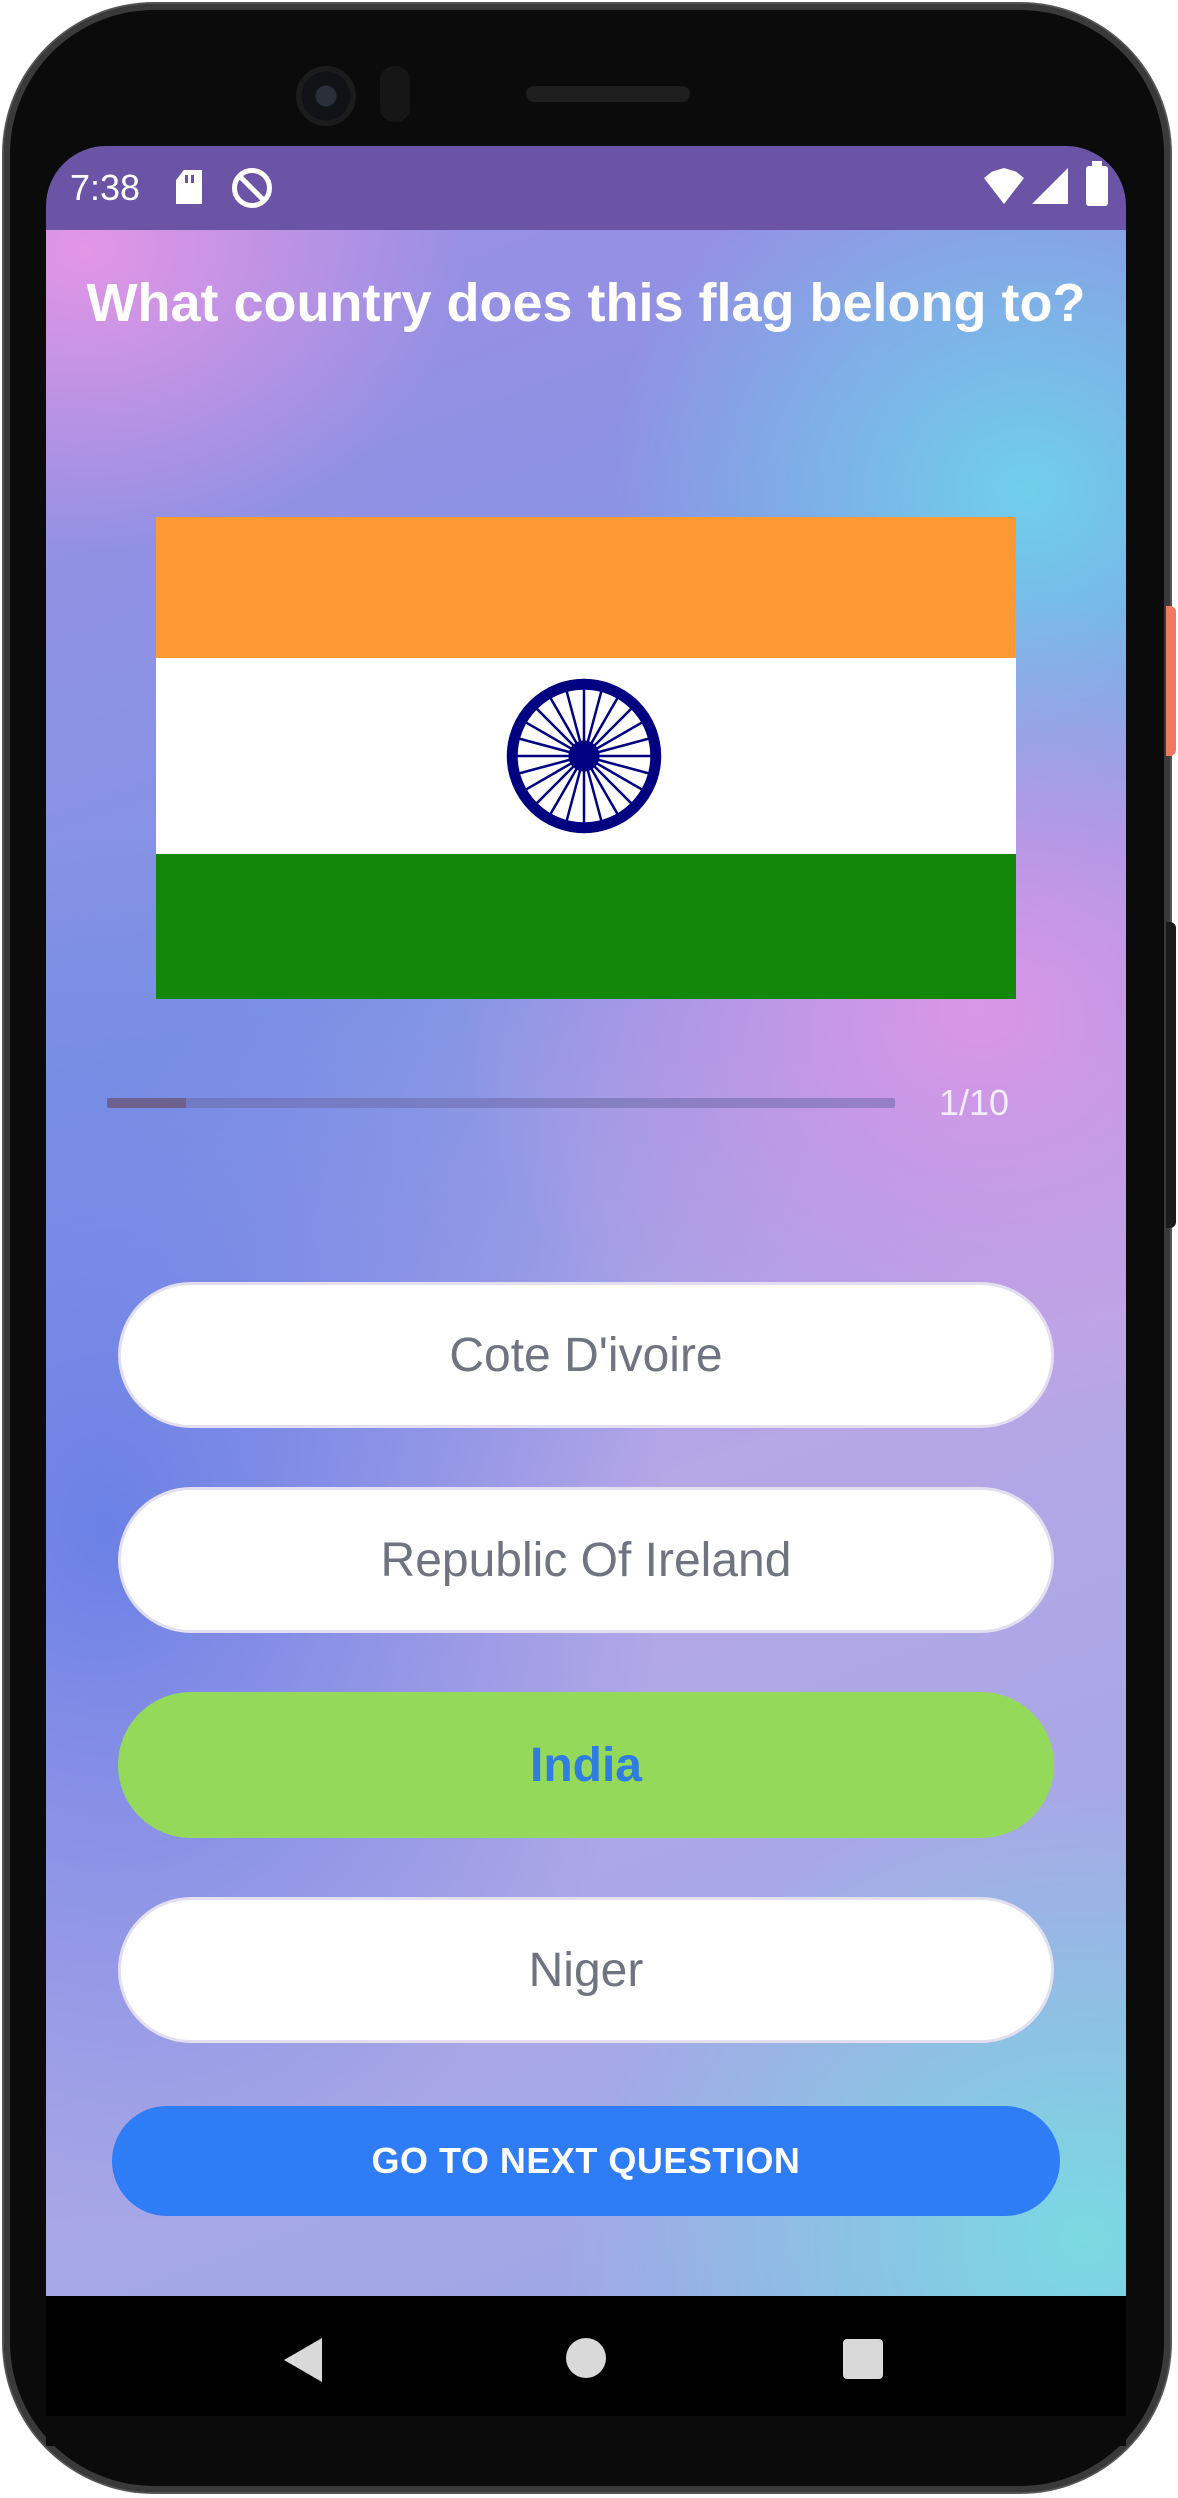  What do you see at coordinates (1171, 1075) in the screenshot?
I see `volume-button` at bounding box center [1171, 1075].